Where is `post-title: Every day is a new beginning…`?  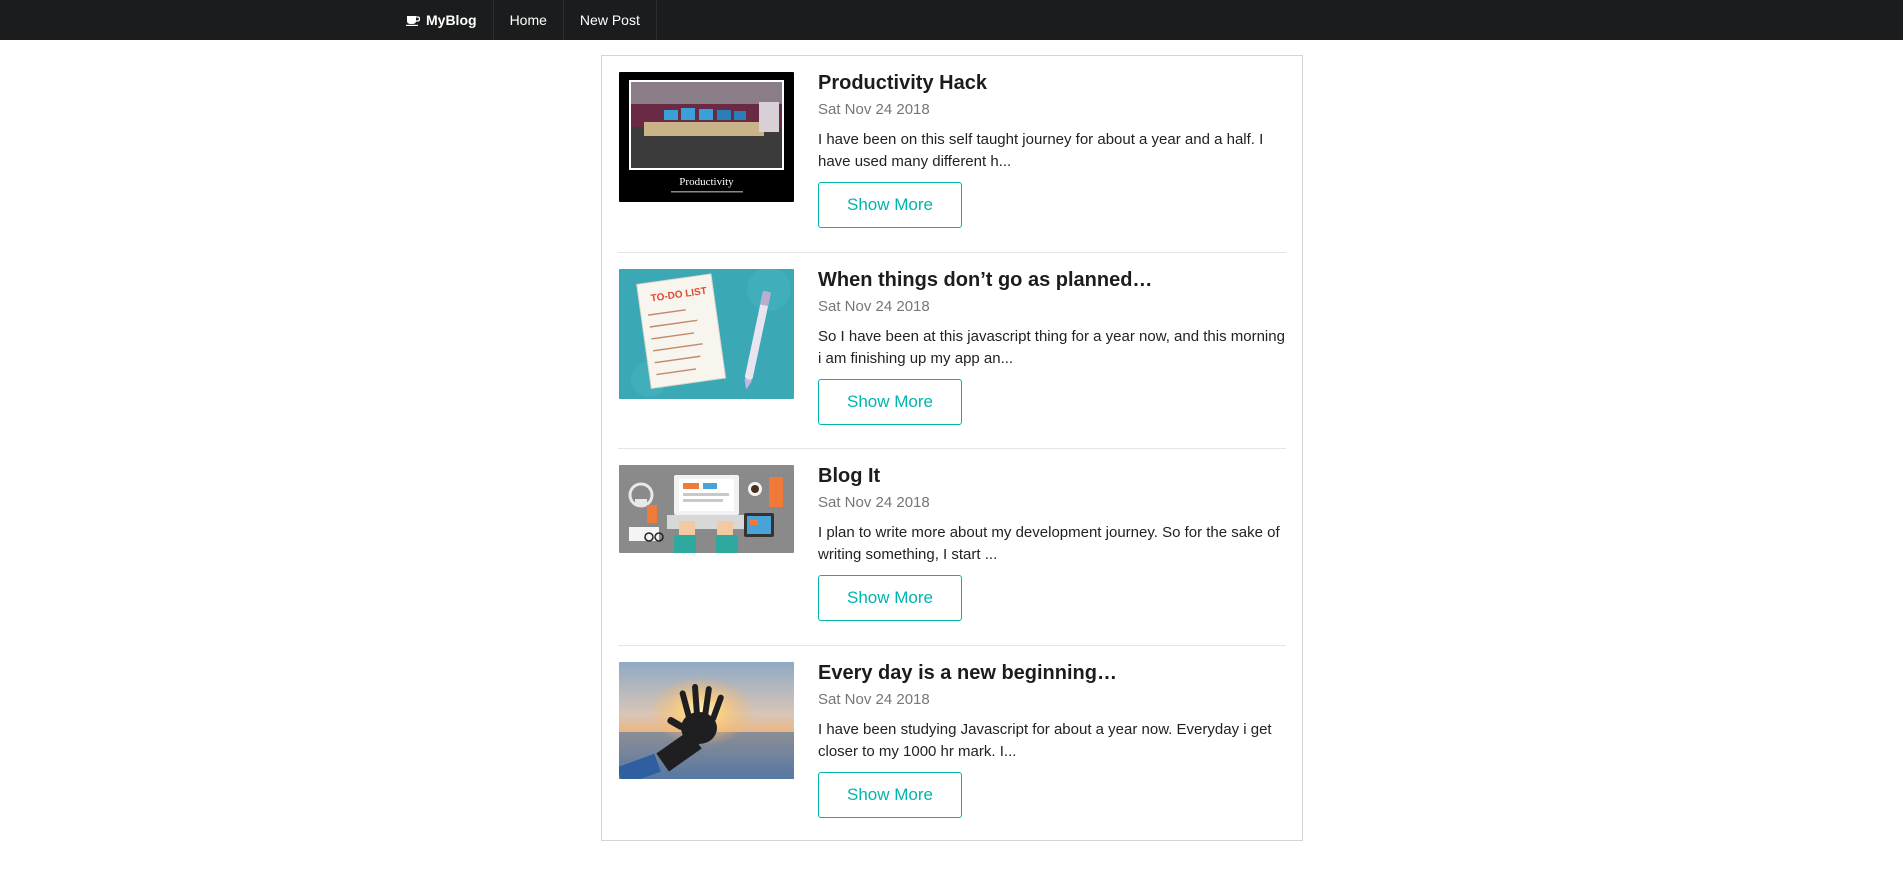 post-title: Every day is a new beginning… is located at coordinates (1052, 673).